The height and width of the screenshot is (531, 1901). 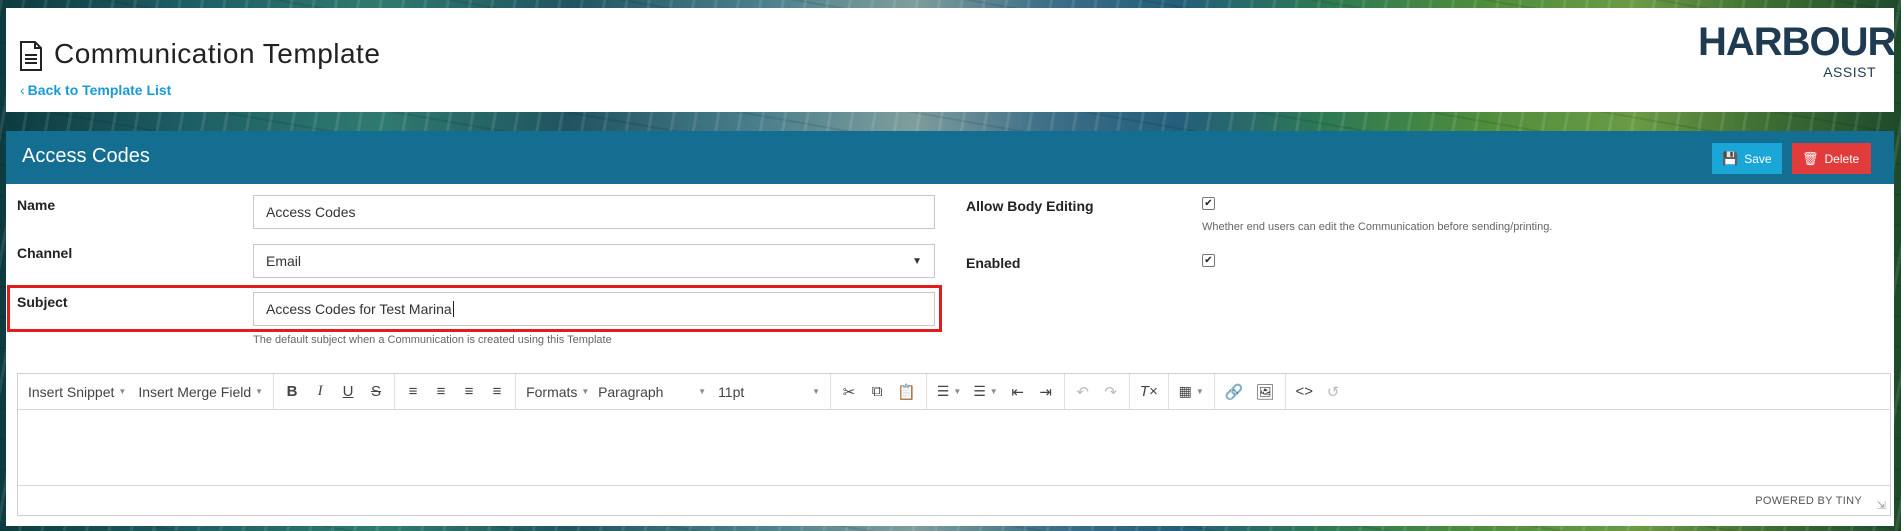 What do you see at coordinates (1030, 206) in the screenshot?
I see `allow-body-editing-label: Allow Body Editing` at bounding box center [1030, 206].